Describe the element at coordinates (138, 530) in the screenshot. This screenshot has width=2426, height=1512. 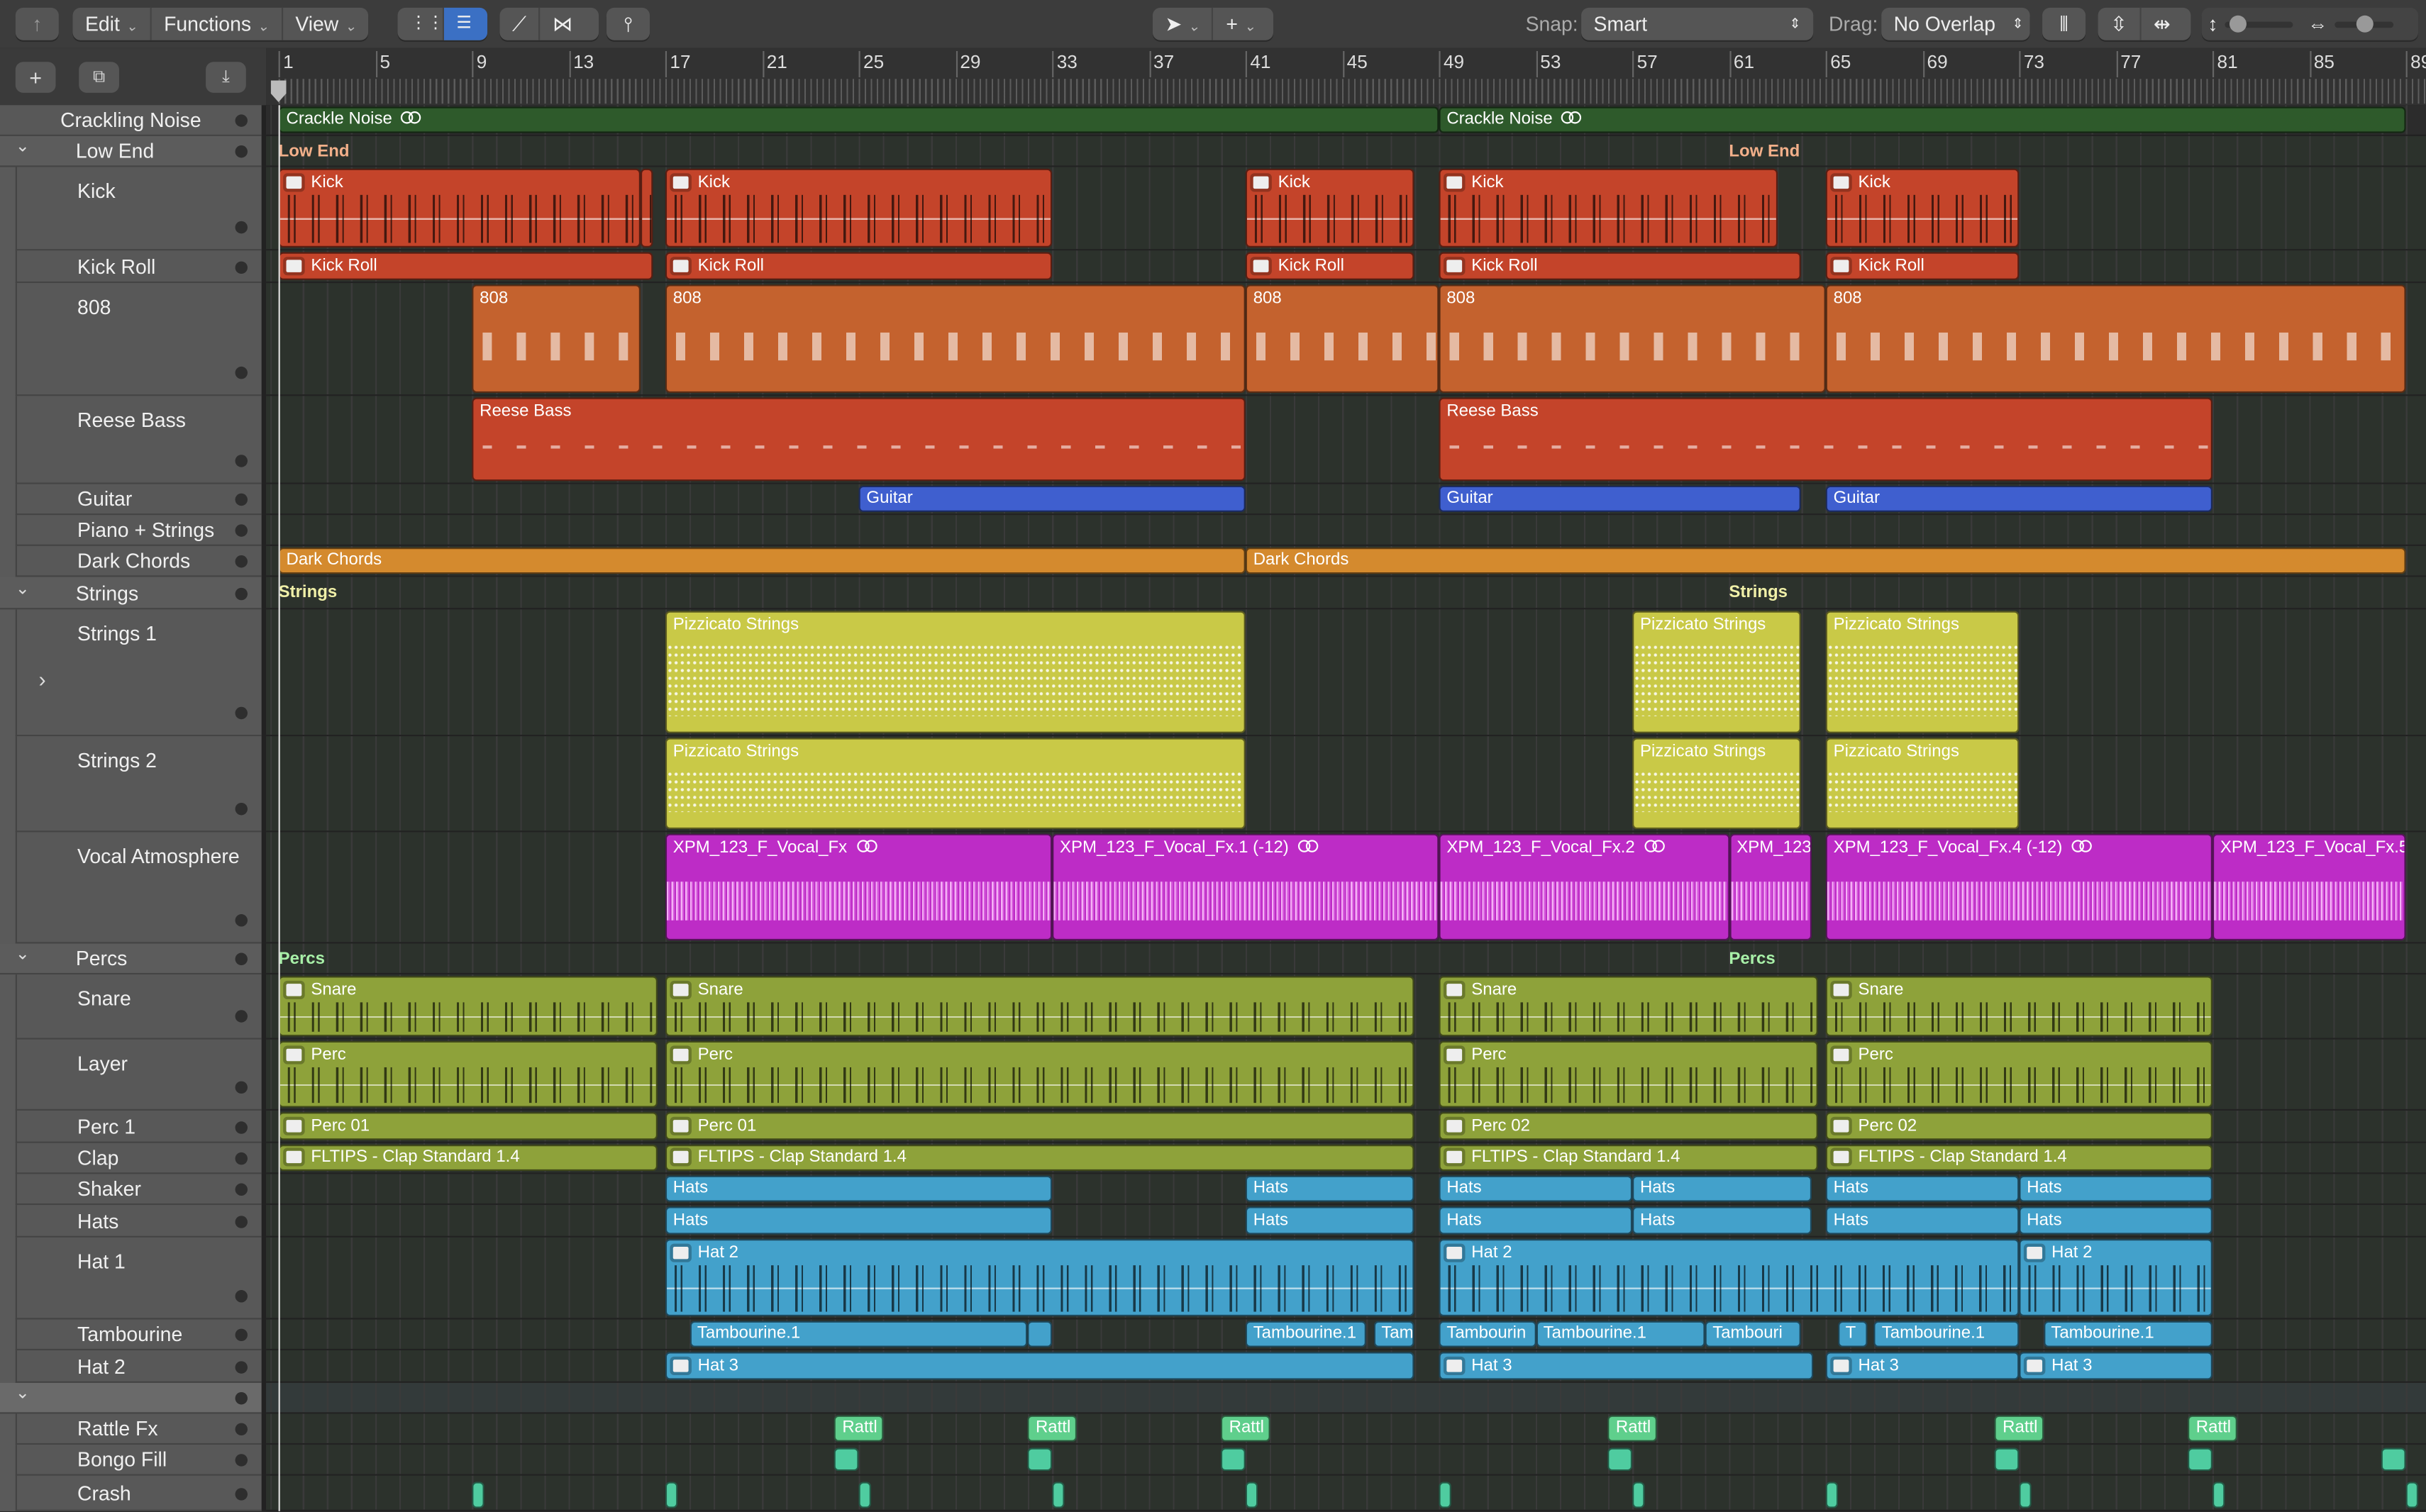
I see `track-header-piano-strings: Piano + Strings` at that location.